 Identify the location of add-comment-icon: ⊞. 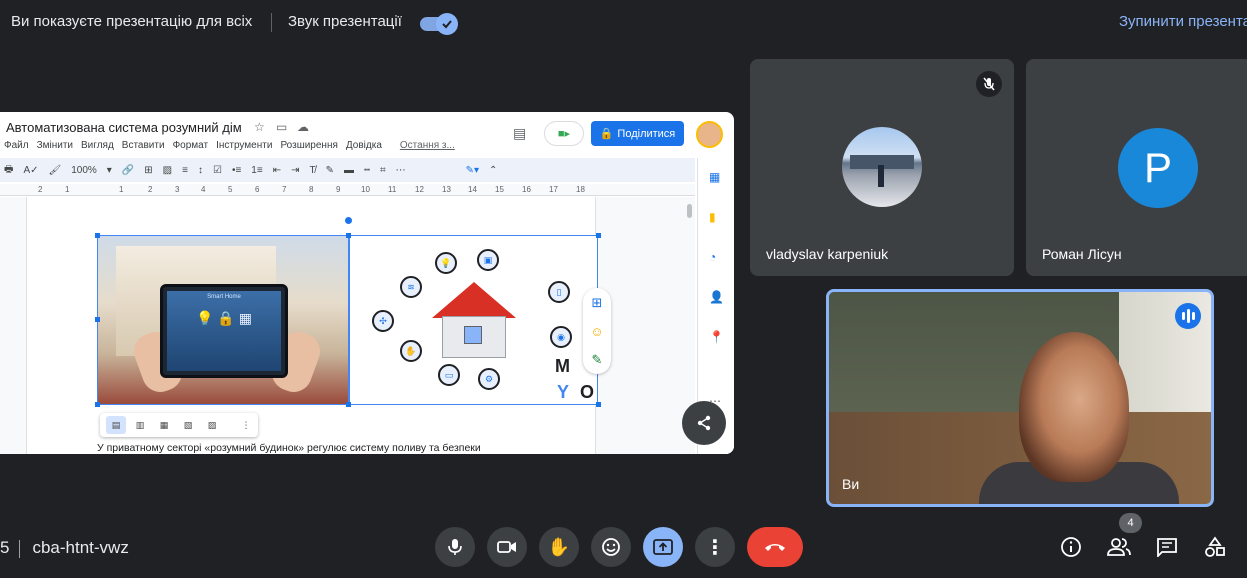
(597, 303).